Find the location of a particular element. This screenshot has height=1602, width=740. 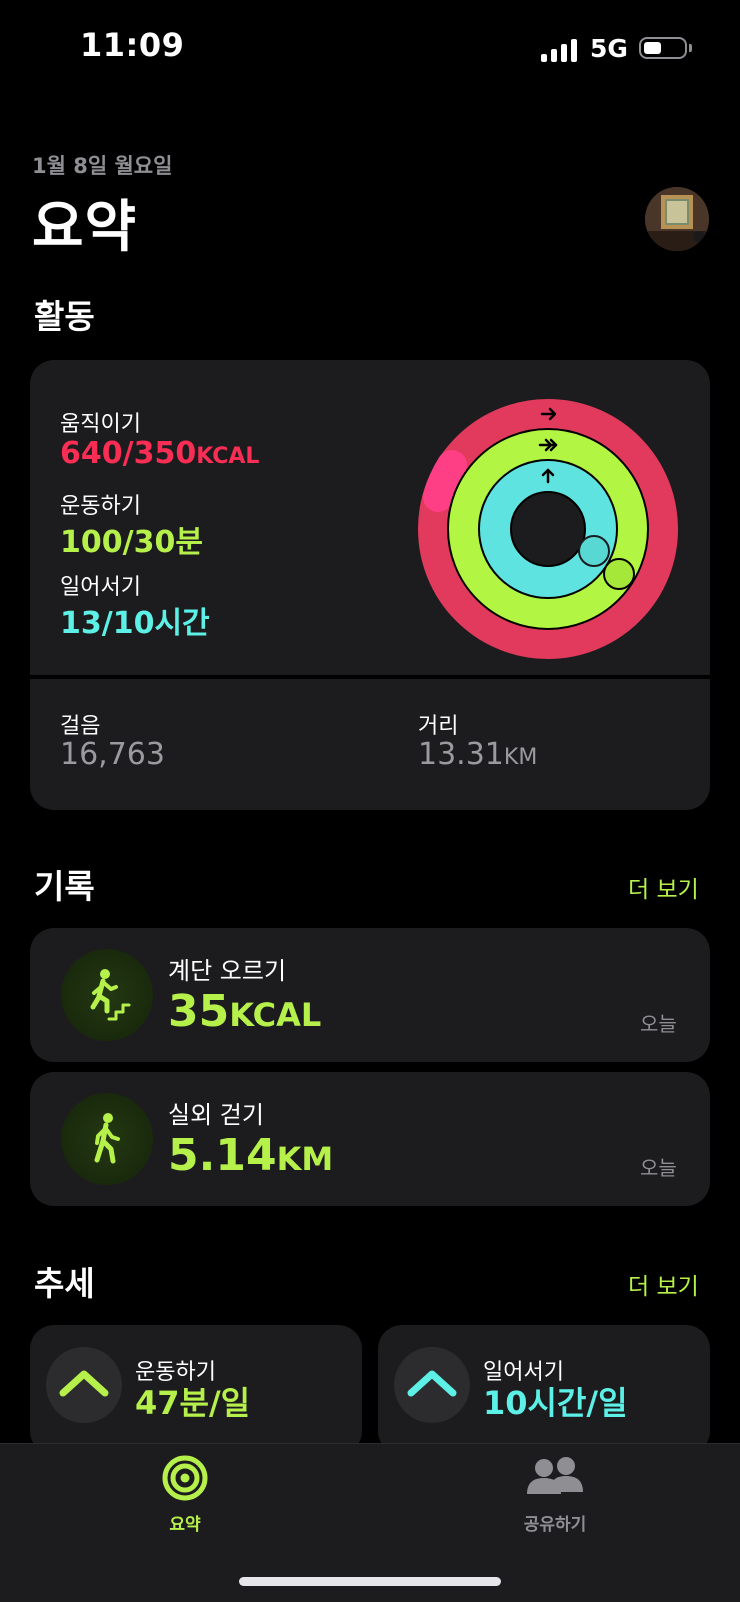

move-value: 640/350KCAL is located at coordinates (159, 453).